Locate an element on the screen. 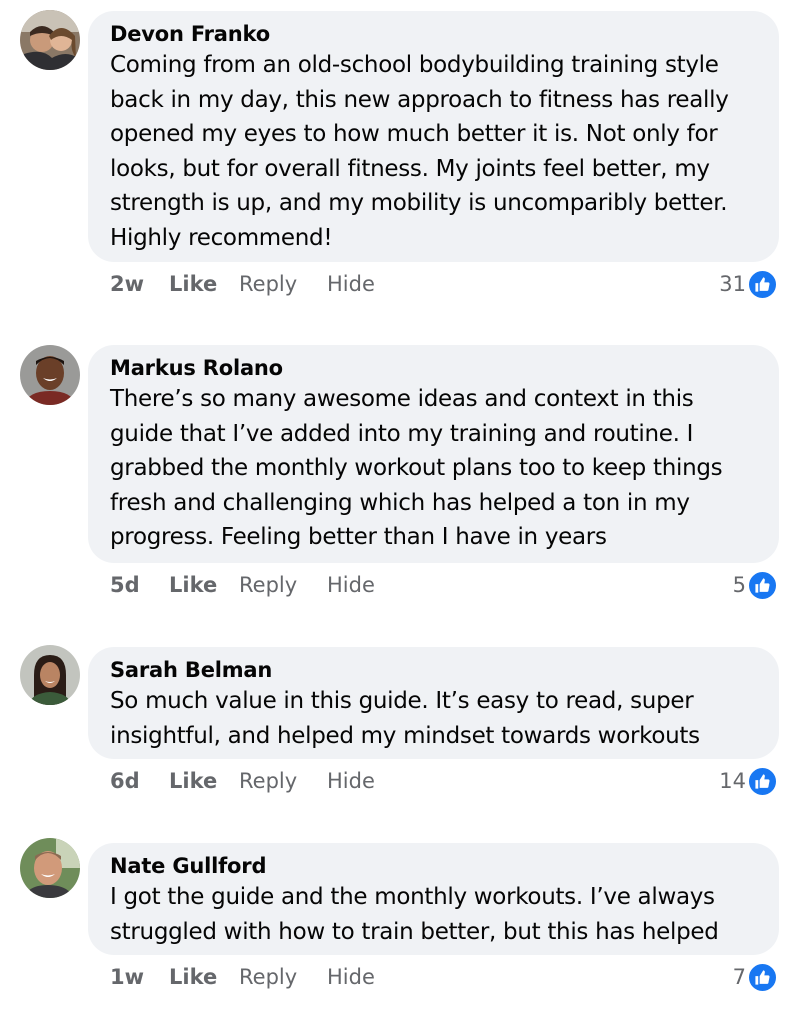 The height and width of the screenshot is (1013, 810). reaction-summary: 5 is located at coordinates (755, 585).